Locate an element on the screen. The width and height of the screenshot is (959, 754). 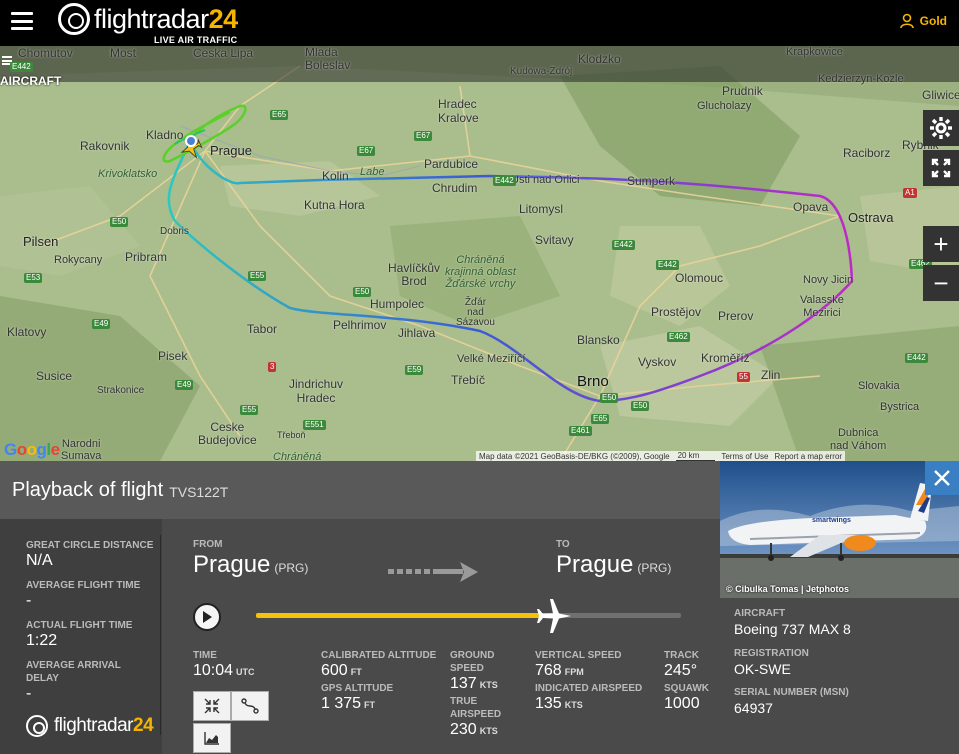
graph-button is located at coordinates (212, 738).